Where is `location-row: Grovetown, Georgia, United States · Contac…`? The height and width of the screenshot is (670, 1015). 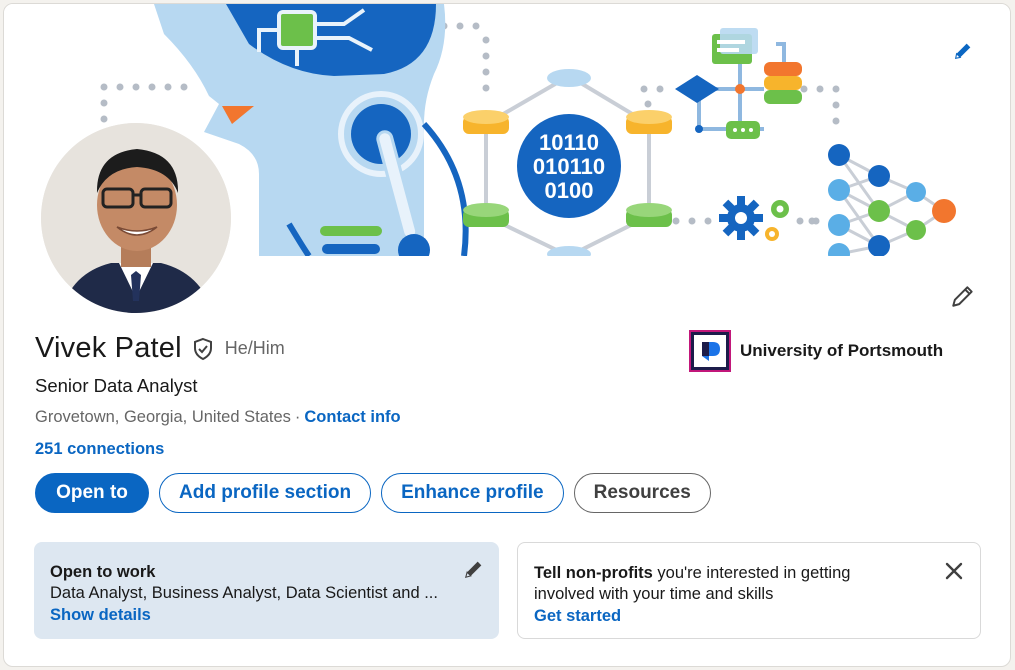
location-row: Grovetown, Georgia, United States · Contac… is located at coordinates (218, 417).